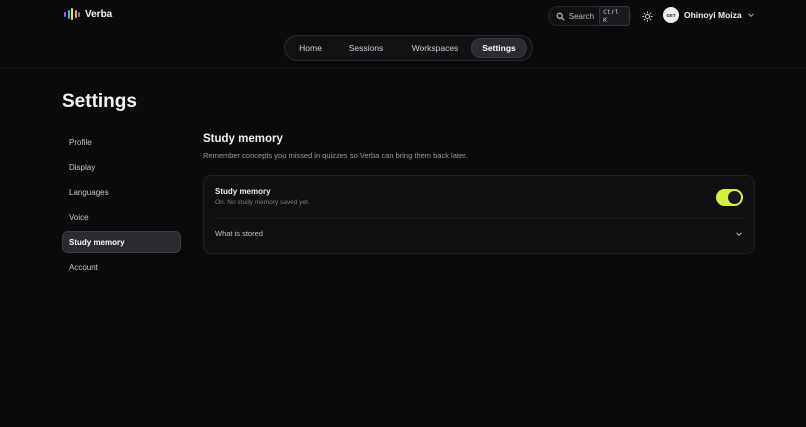 This screenshot has width=806, height=427. What do you see at coordinates (479, 218) in the screenshot?
I see `card-divider` at bounding box center [479, 218].